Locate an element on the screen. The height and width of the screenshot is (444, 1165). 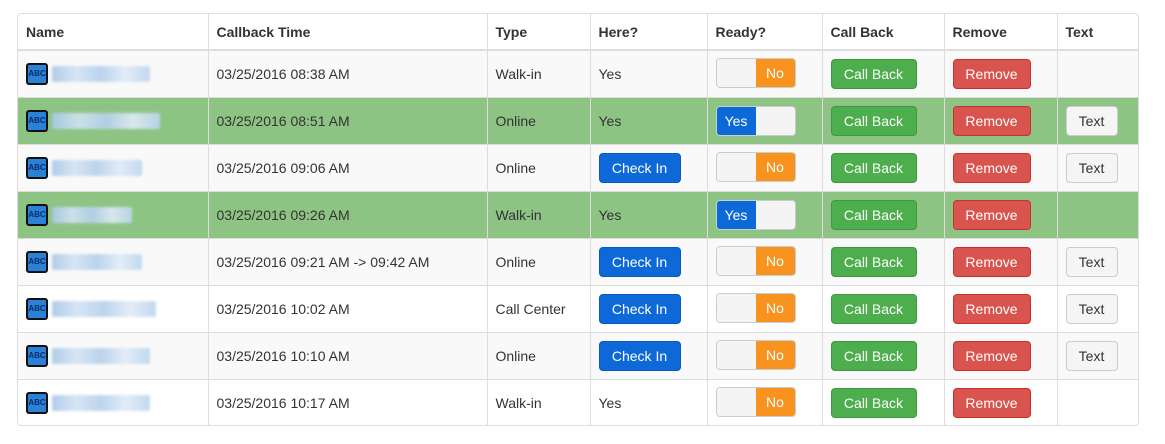
callback-time-cell: 03/25/2016 10:02 AM is located at coordinates (347, 308).